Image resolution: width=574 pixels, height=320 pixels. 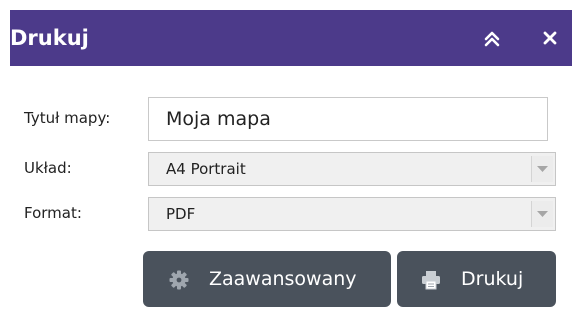 I want to click on format-label: Format:, so click(x=53, y=213).